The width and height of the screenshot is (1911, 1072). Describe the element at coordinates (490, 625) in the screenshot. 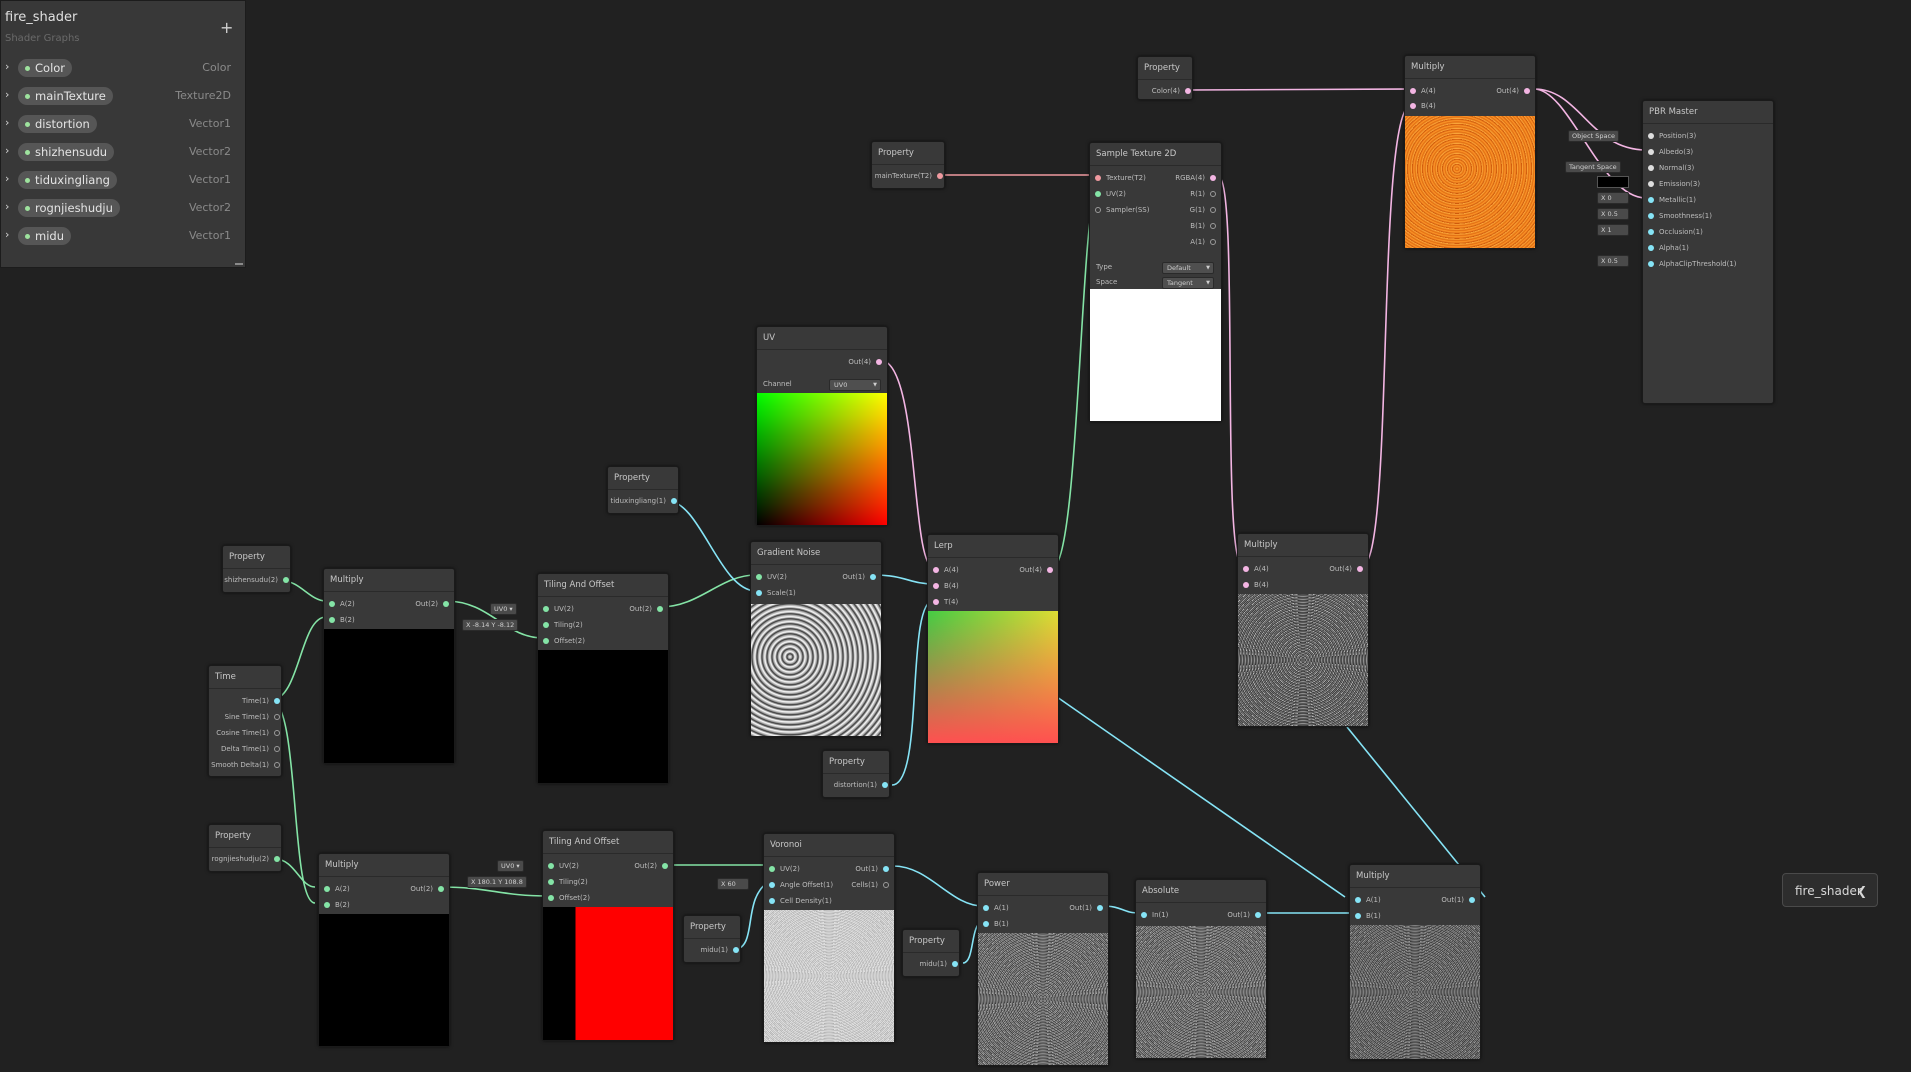

I see `tiling-vector-field: X -8.14 Y -8.12` at that location.